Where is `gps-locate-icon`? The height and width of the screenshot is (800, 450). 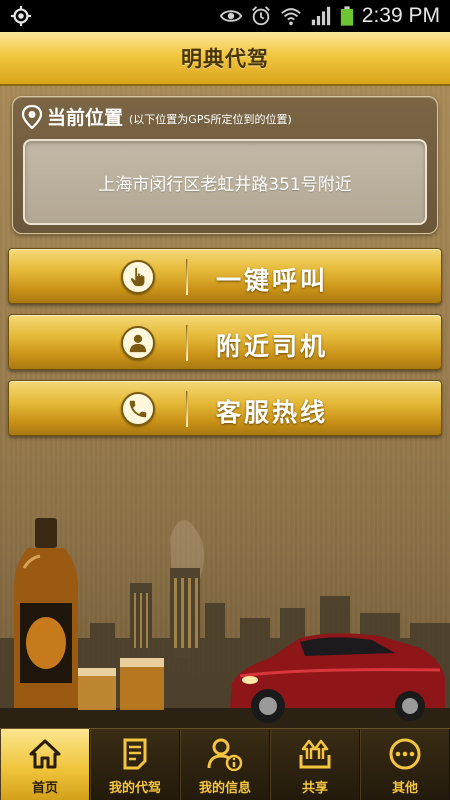 gps-locate-icon is located at coordinates (21, 16).